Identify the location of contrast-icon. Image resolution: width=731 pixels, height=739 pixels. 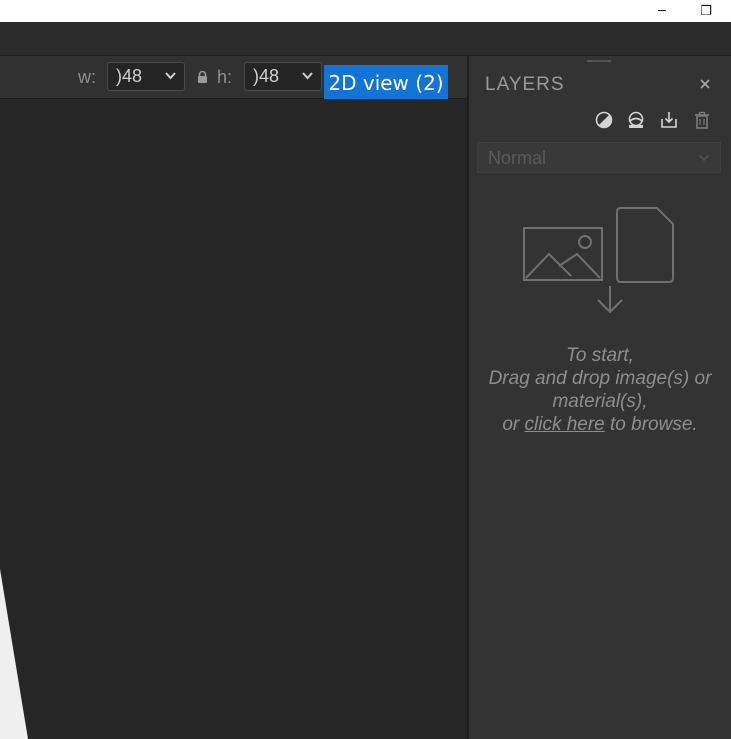
(604, 120).